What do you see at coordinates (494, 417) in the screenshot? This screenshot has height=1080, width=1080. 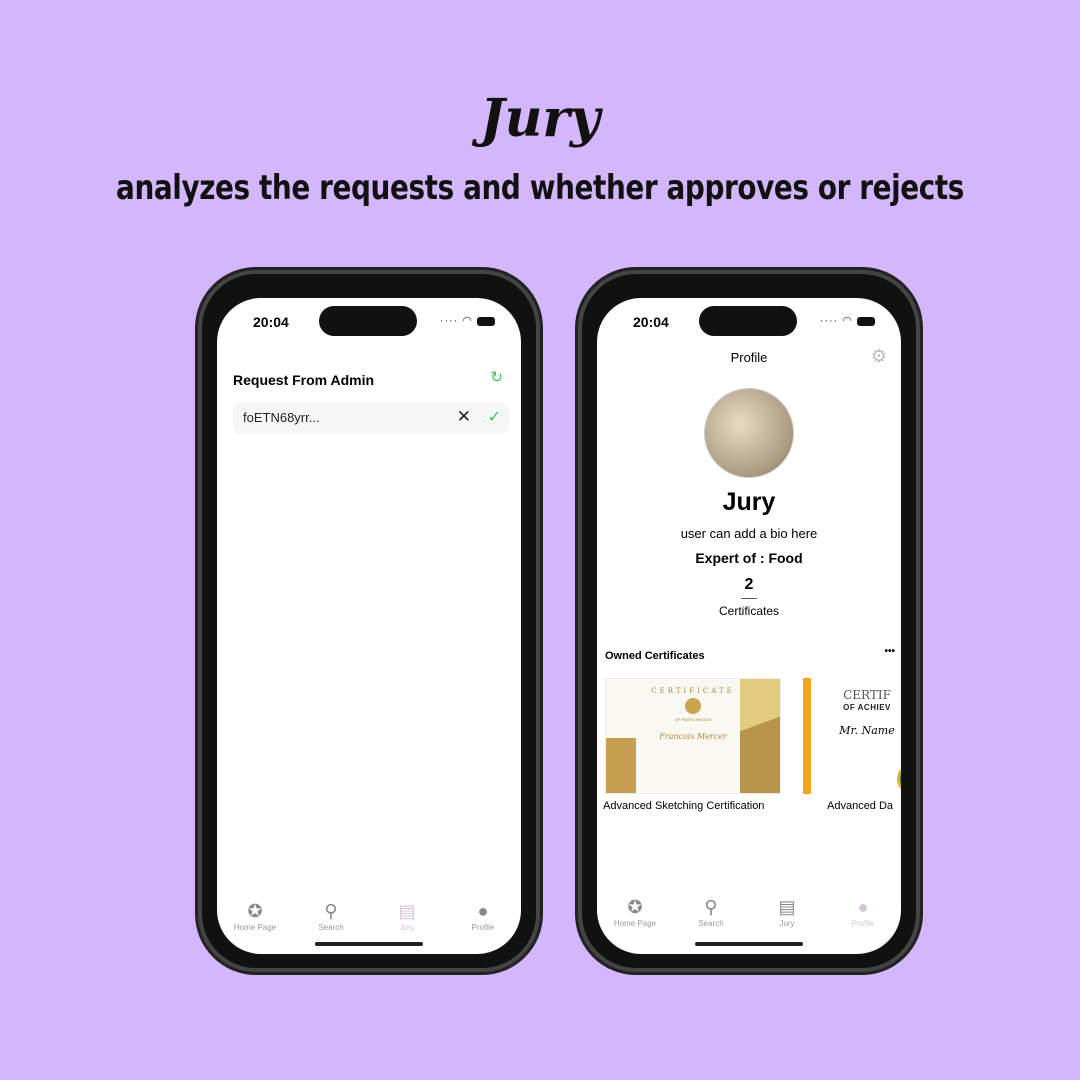 I see `approve-button: ✓` at bounding box center [494, 417].